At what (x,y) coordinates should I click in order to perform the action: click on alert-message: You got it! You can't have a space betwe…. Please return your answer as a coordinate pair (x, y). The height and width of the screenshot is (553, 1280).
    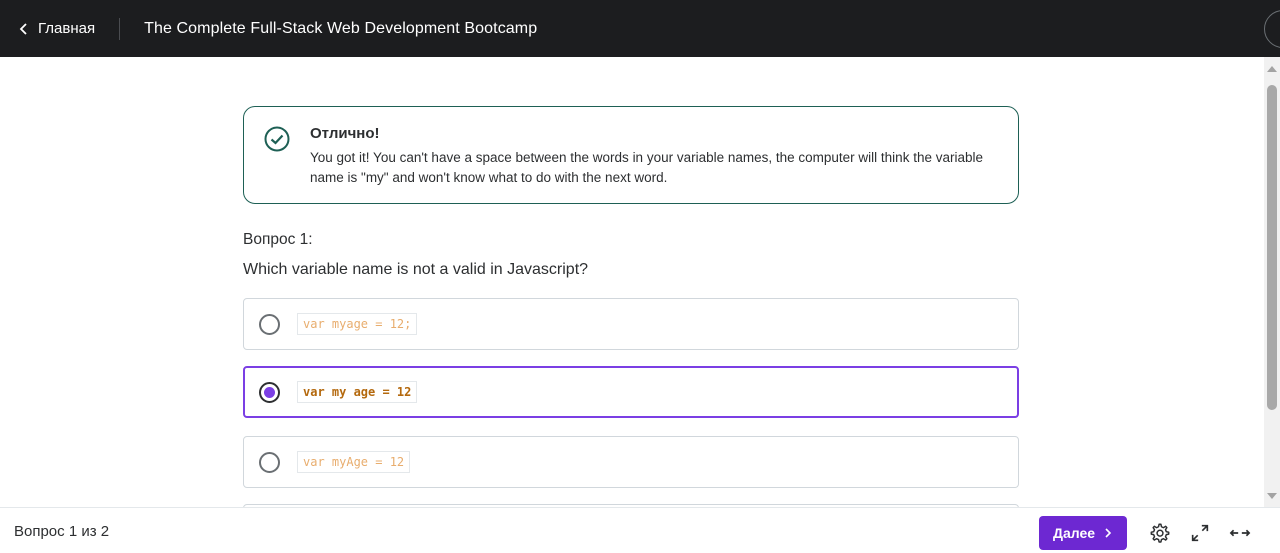
    Looking at the image, I should click on (646, 167).